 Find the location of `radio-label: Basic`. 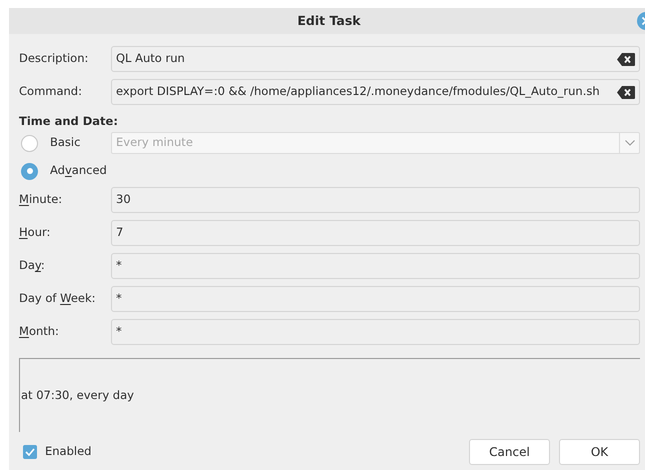

radio-label: Basic is located at coordinates (65, 143).